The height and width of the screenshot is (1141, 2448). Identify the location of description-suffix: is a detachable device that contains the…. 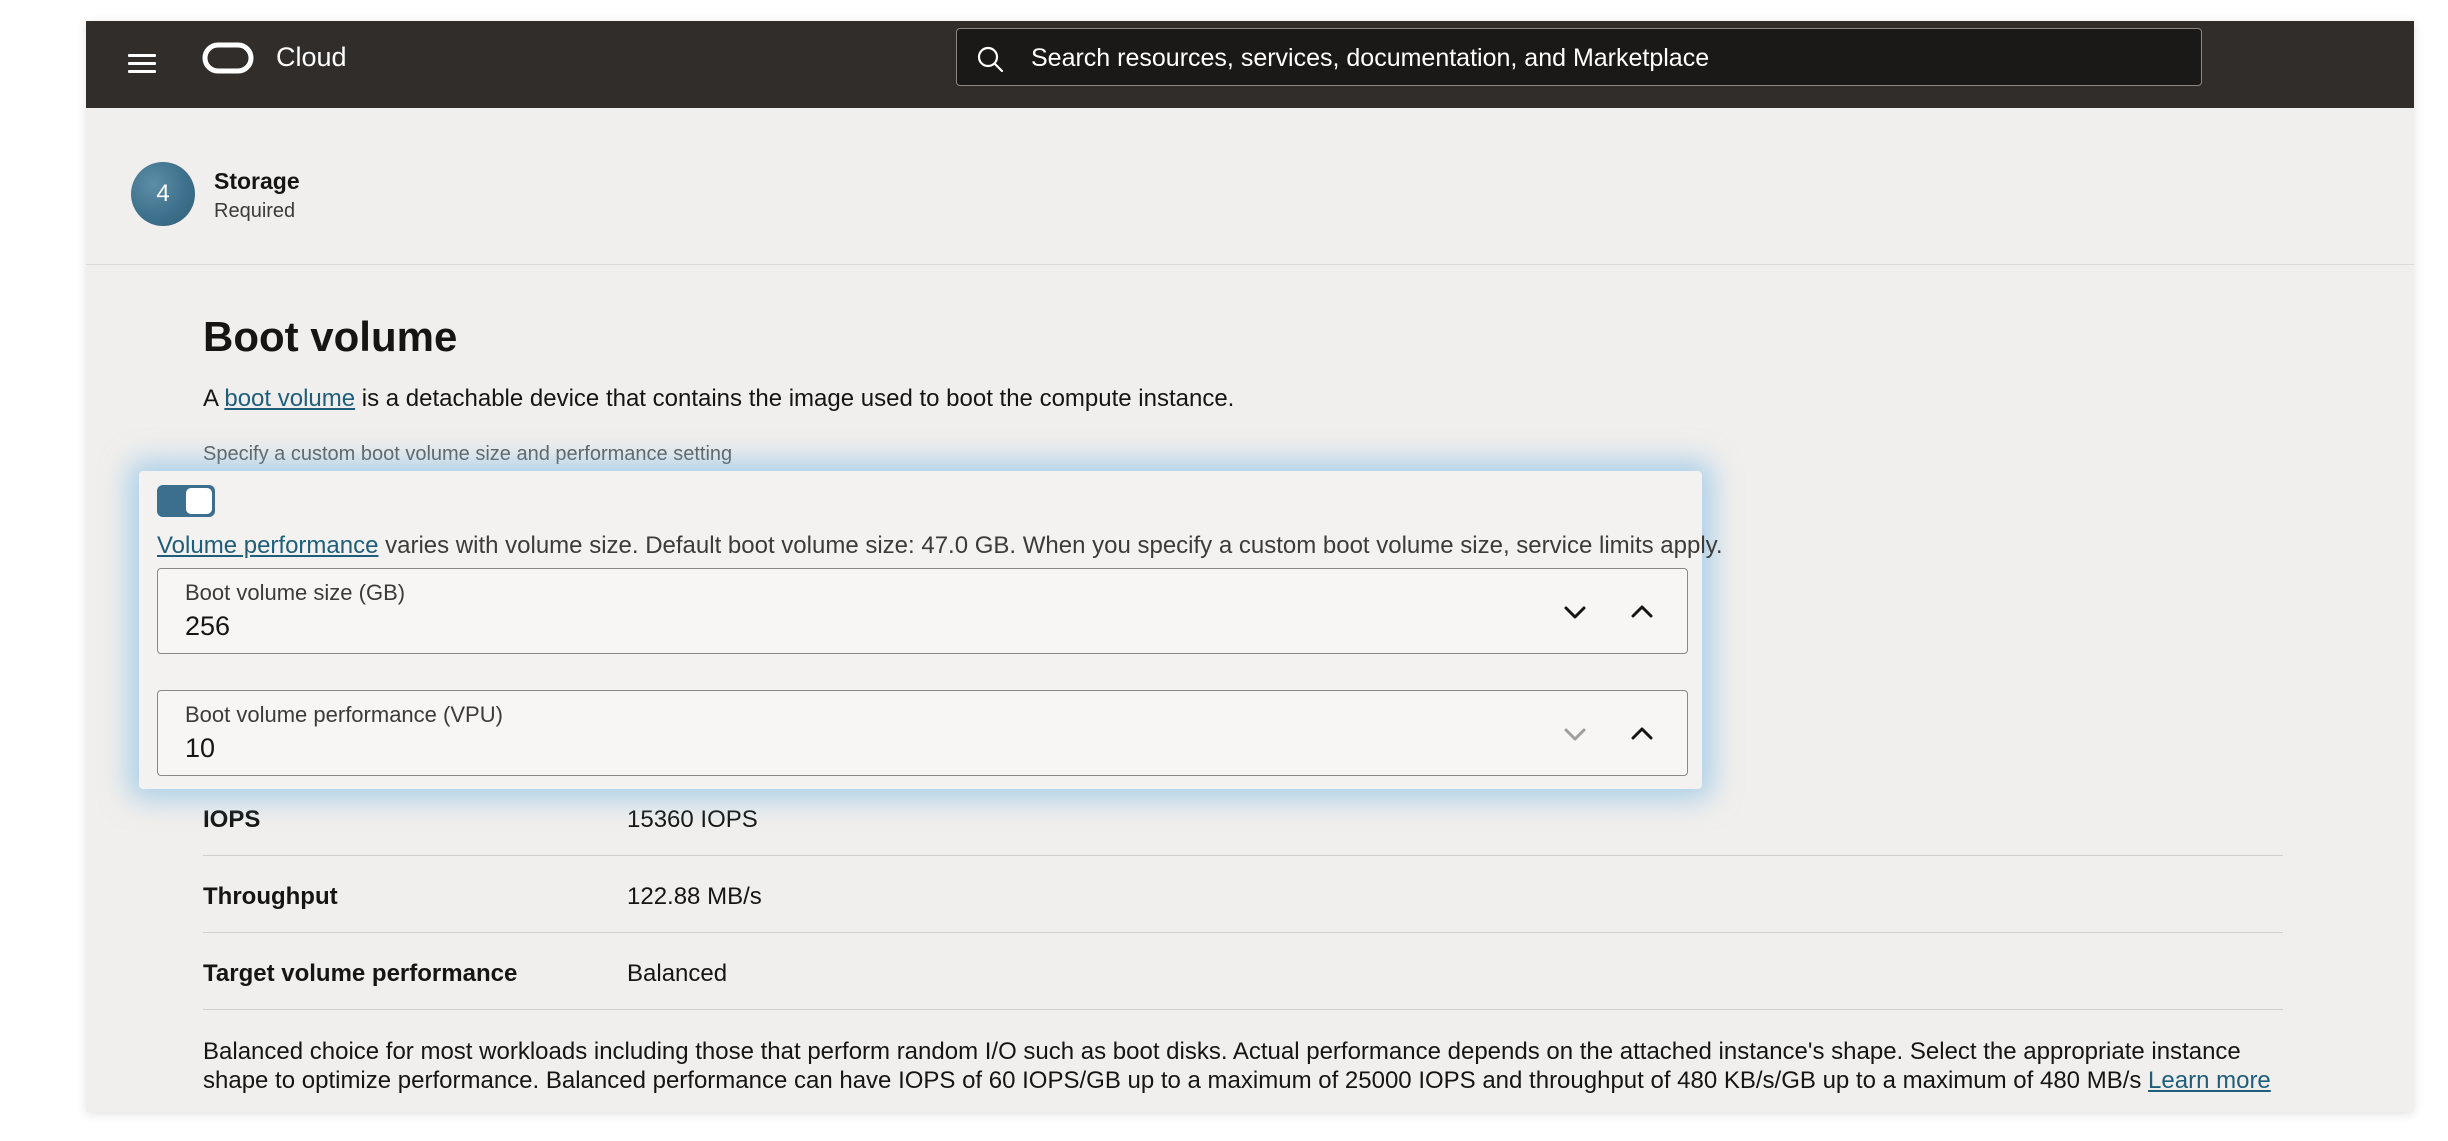
(795, 398).